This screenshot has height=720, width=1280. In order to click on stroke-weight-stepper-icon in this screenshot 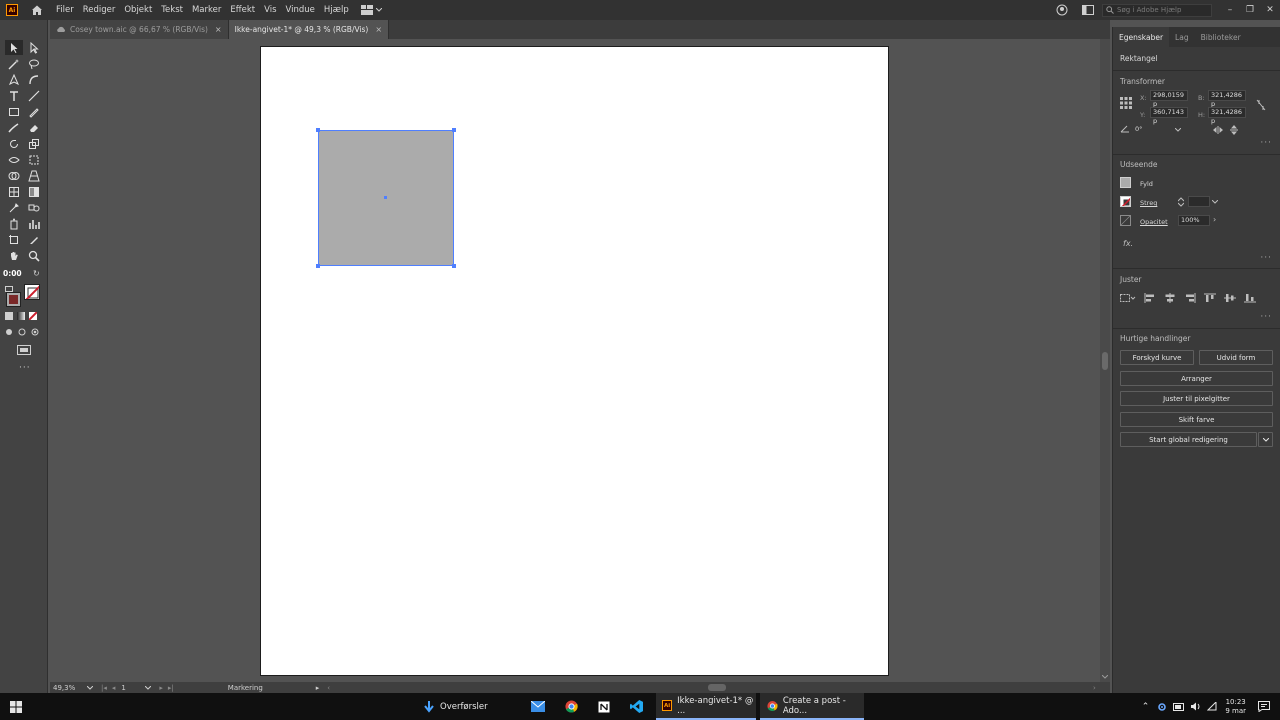, I will do `click(1181, 202)`.